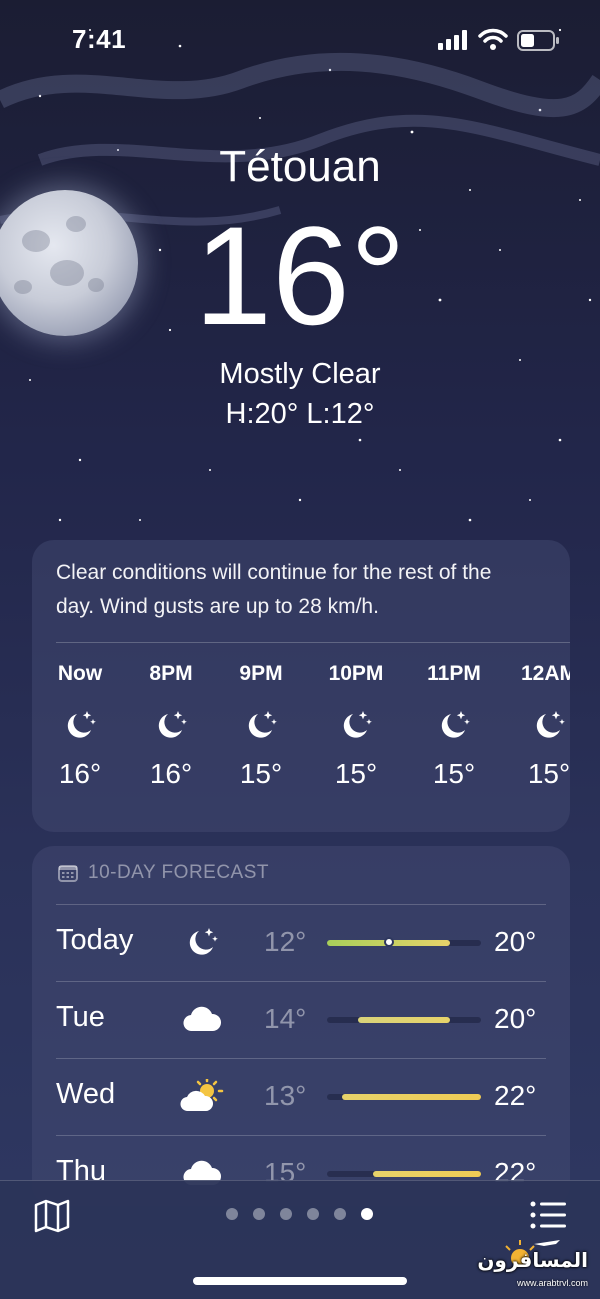 The image size is (600, 1299). What do you see at coordinates (493, 39) in the screenshot?
I see `wifi-icon` at bounding box center [493, 39].